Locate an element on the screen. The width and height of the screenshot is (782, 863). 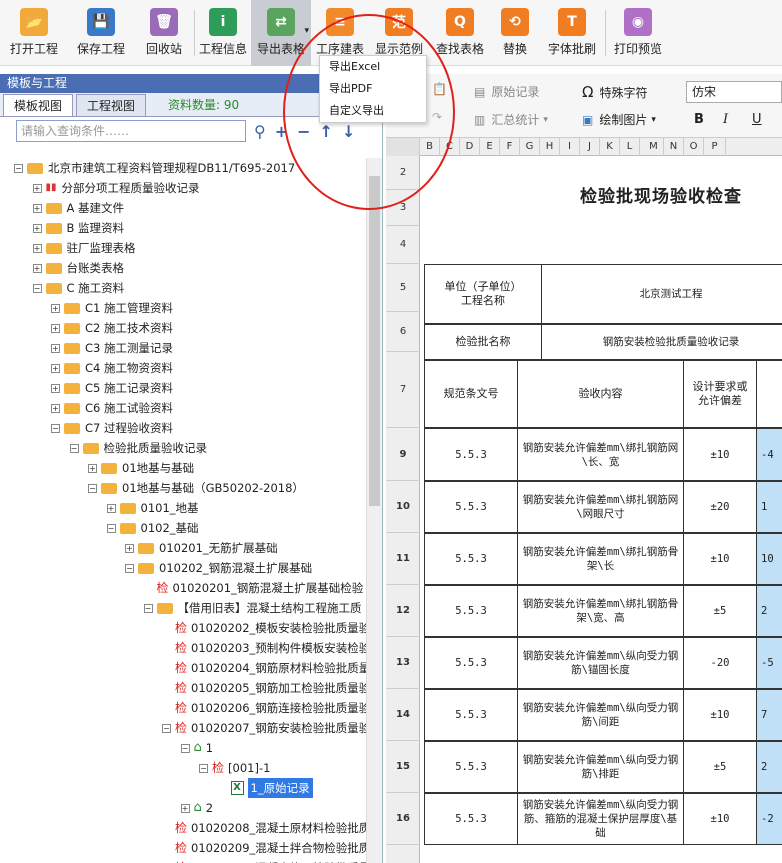
column-letter: G is located at coordinates (530, 147).